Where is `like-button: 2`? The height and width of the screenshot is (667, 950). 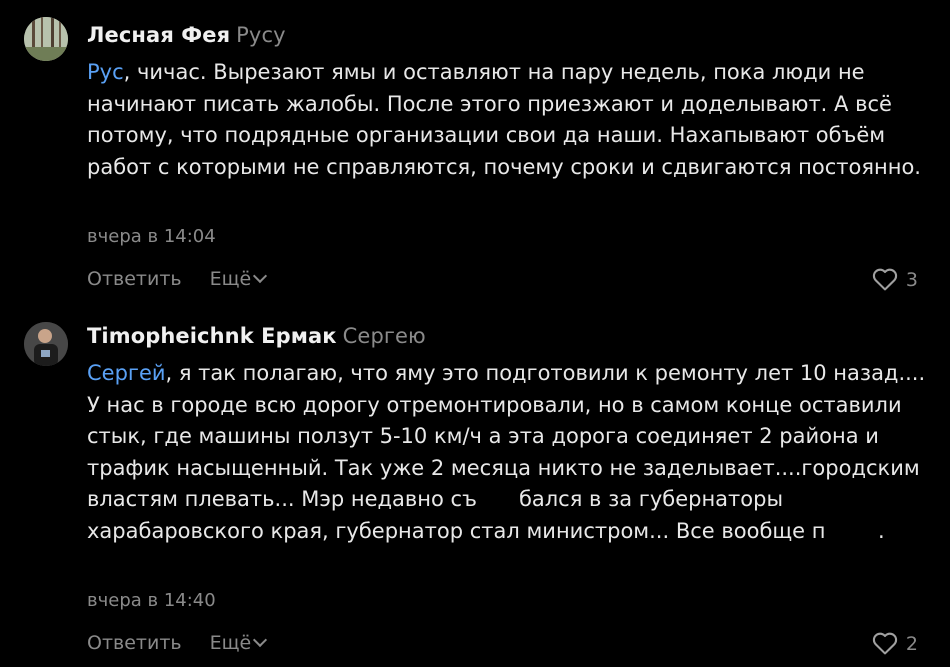
like-button: 2 is located at coordinates (895, 643).